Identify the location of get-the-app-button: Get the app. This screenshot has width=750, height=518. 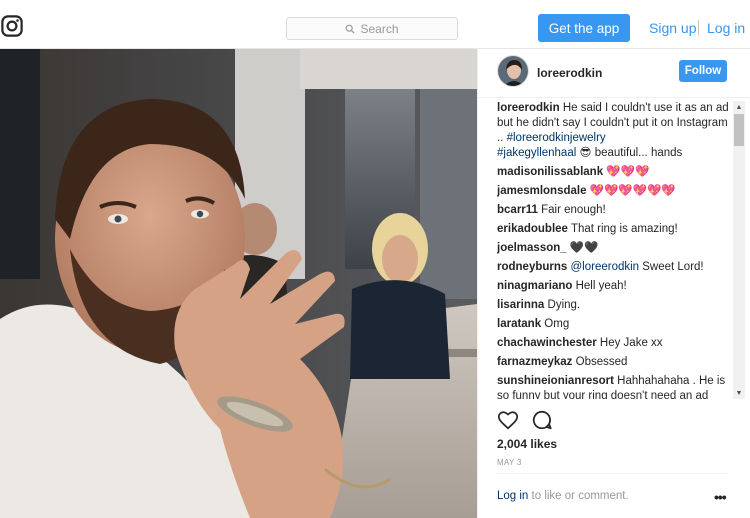
(584, 28).